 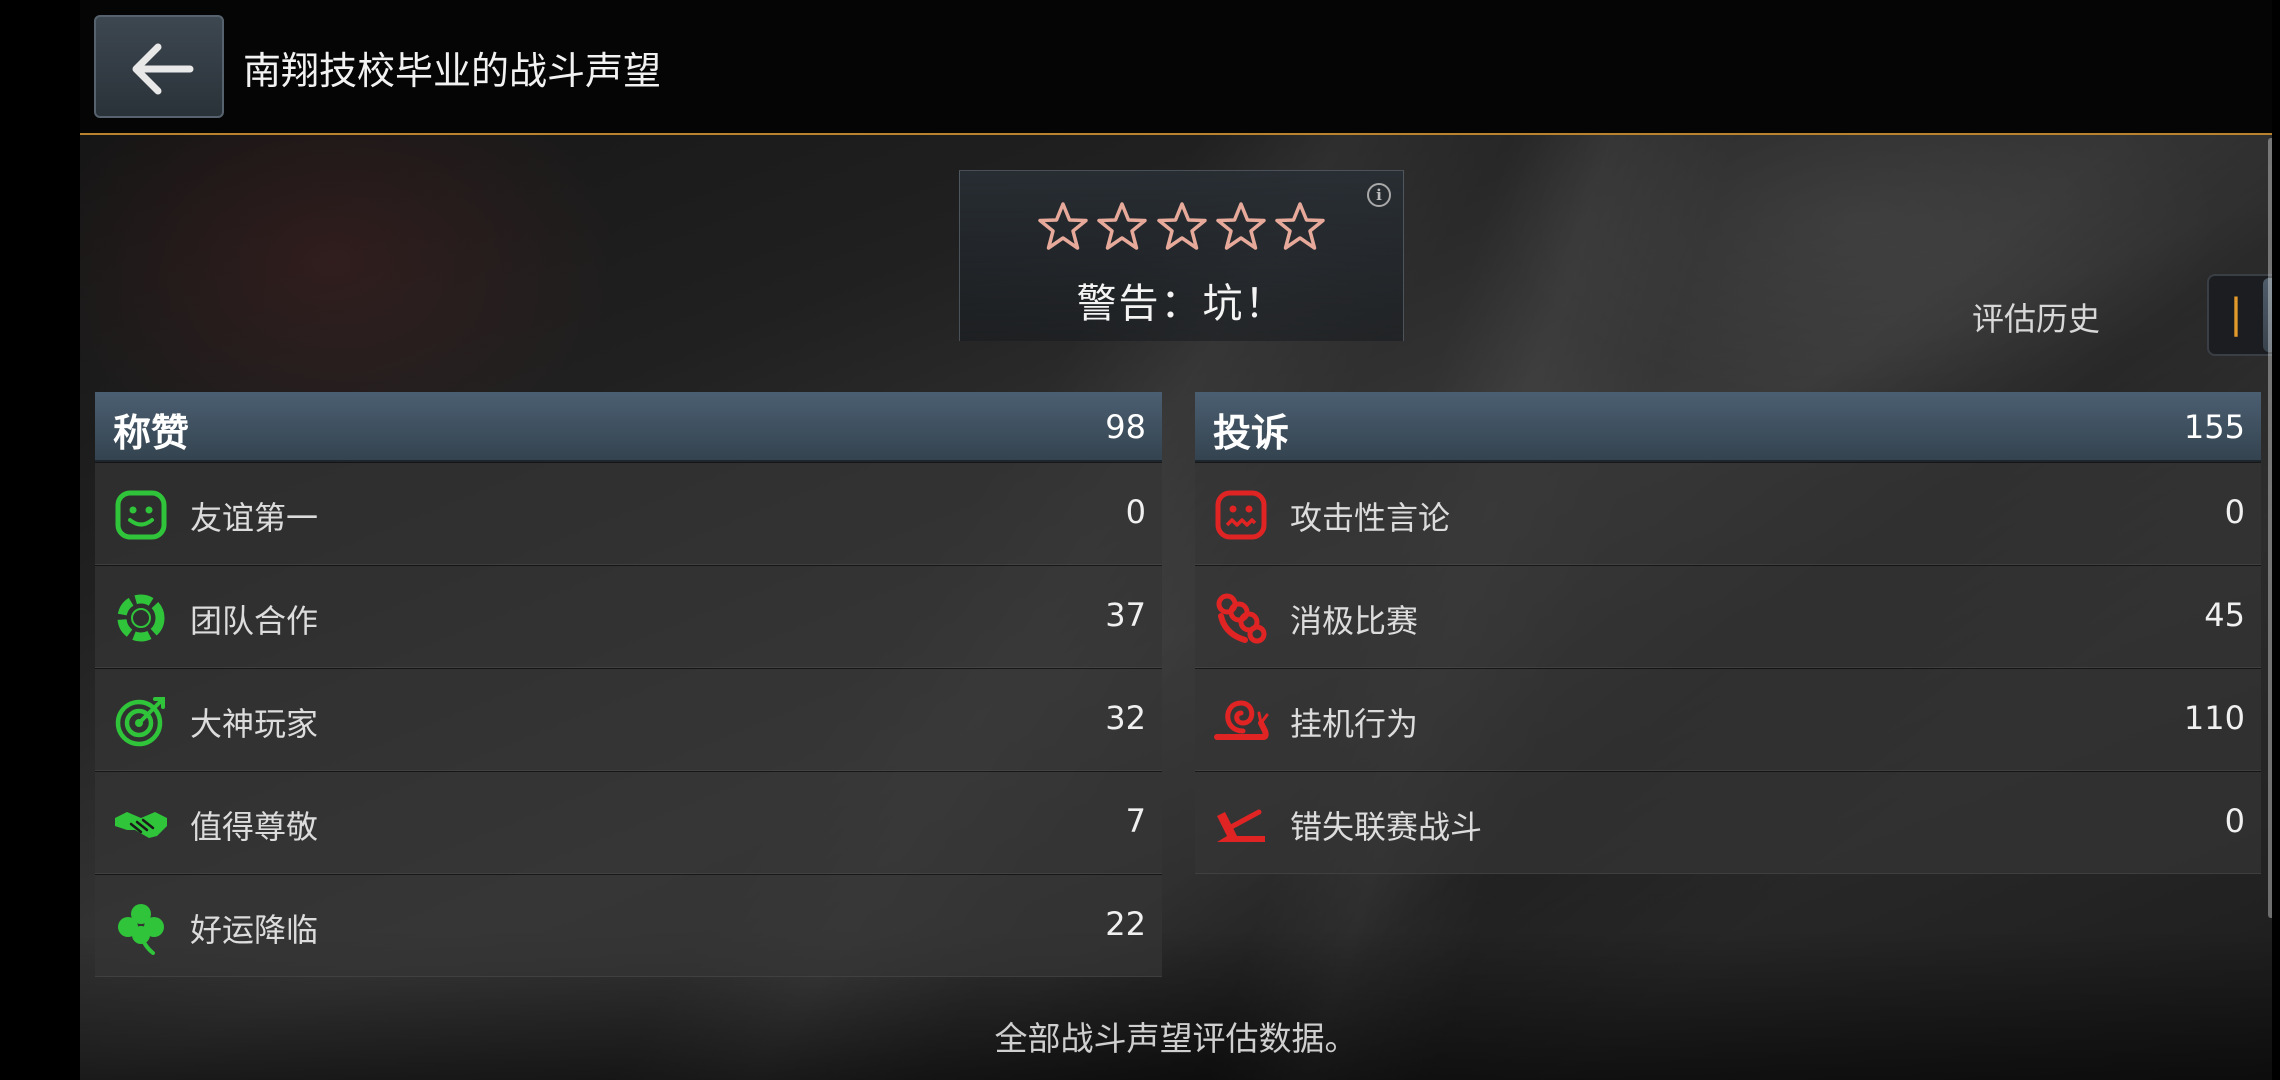 I want to click on praise-label: 团队合作, so click(x=254, y=621).